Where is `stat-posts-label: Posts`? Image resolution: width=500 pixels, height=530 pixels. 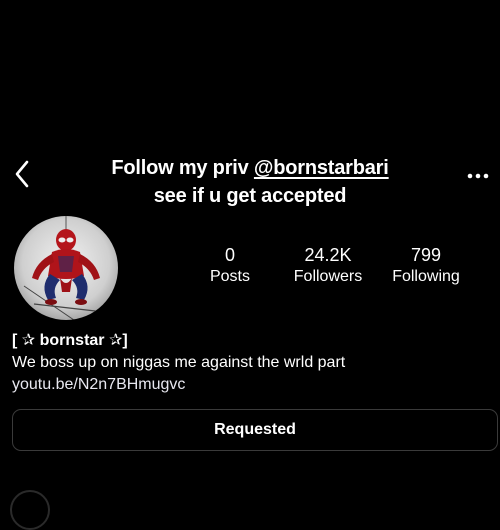 stat-posts-label: Posts is located at coordinates (229, 276).